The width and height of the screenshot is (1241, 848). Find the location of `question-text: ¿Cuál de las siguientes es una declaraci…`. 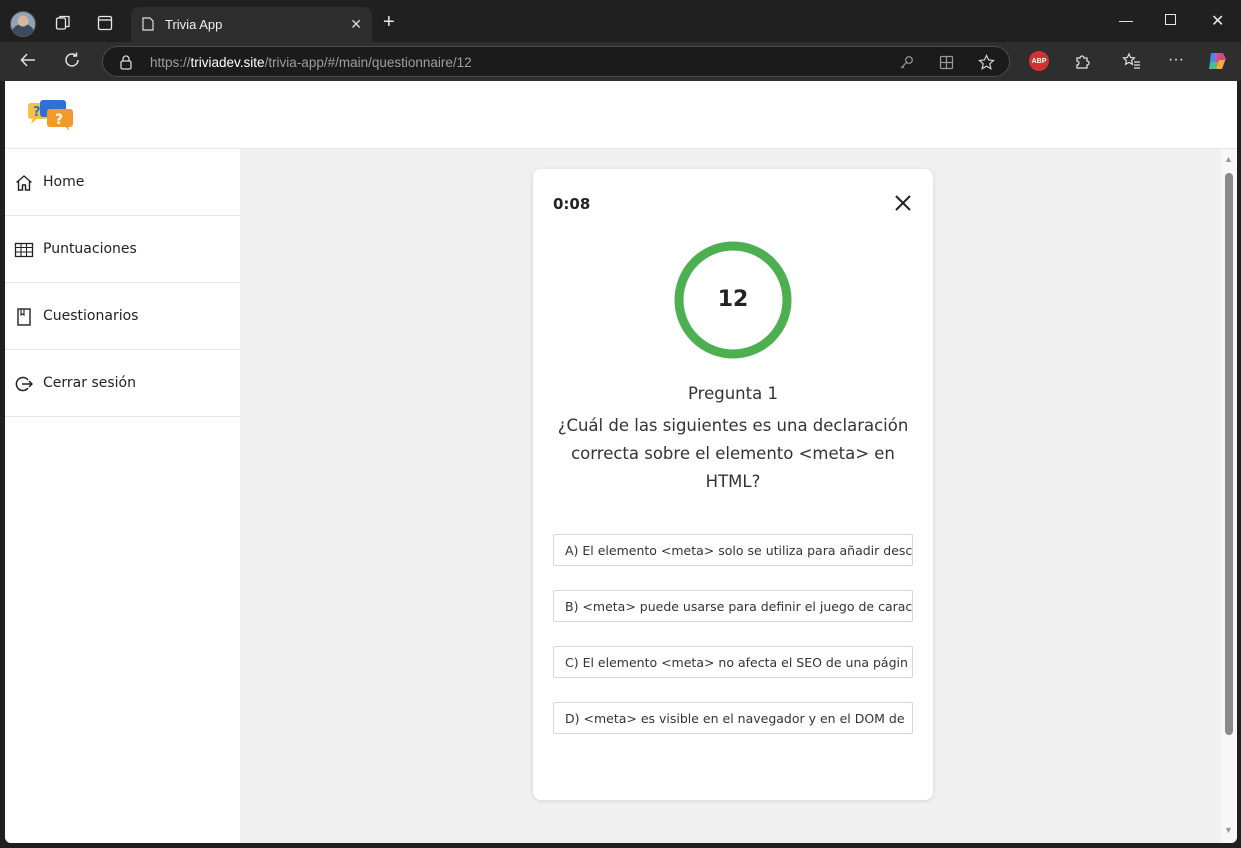

question-text: ¿Cuál de las siguientes es una declaraci… is located at coordinates (733, 453).